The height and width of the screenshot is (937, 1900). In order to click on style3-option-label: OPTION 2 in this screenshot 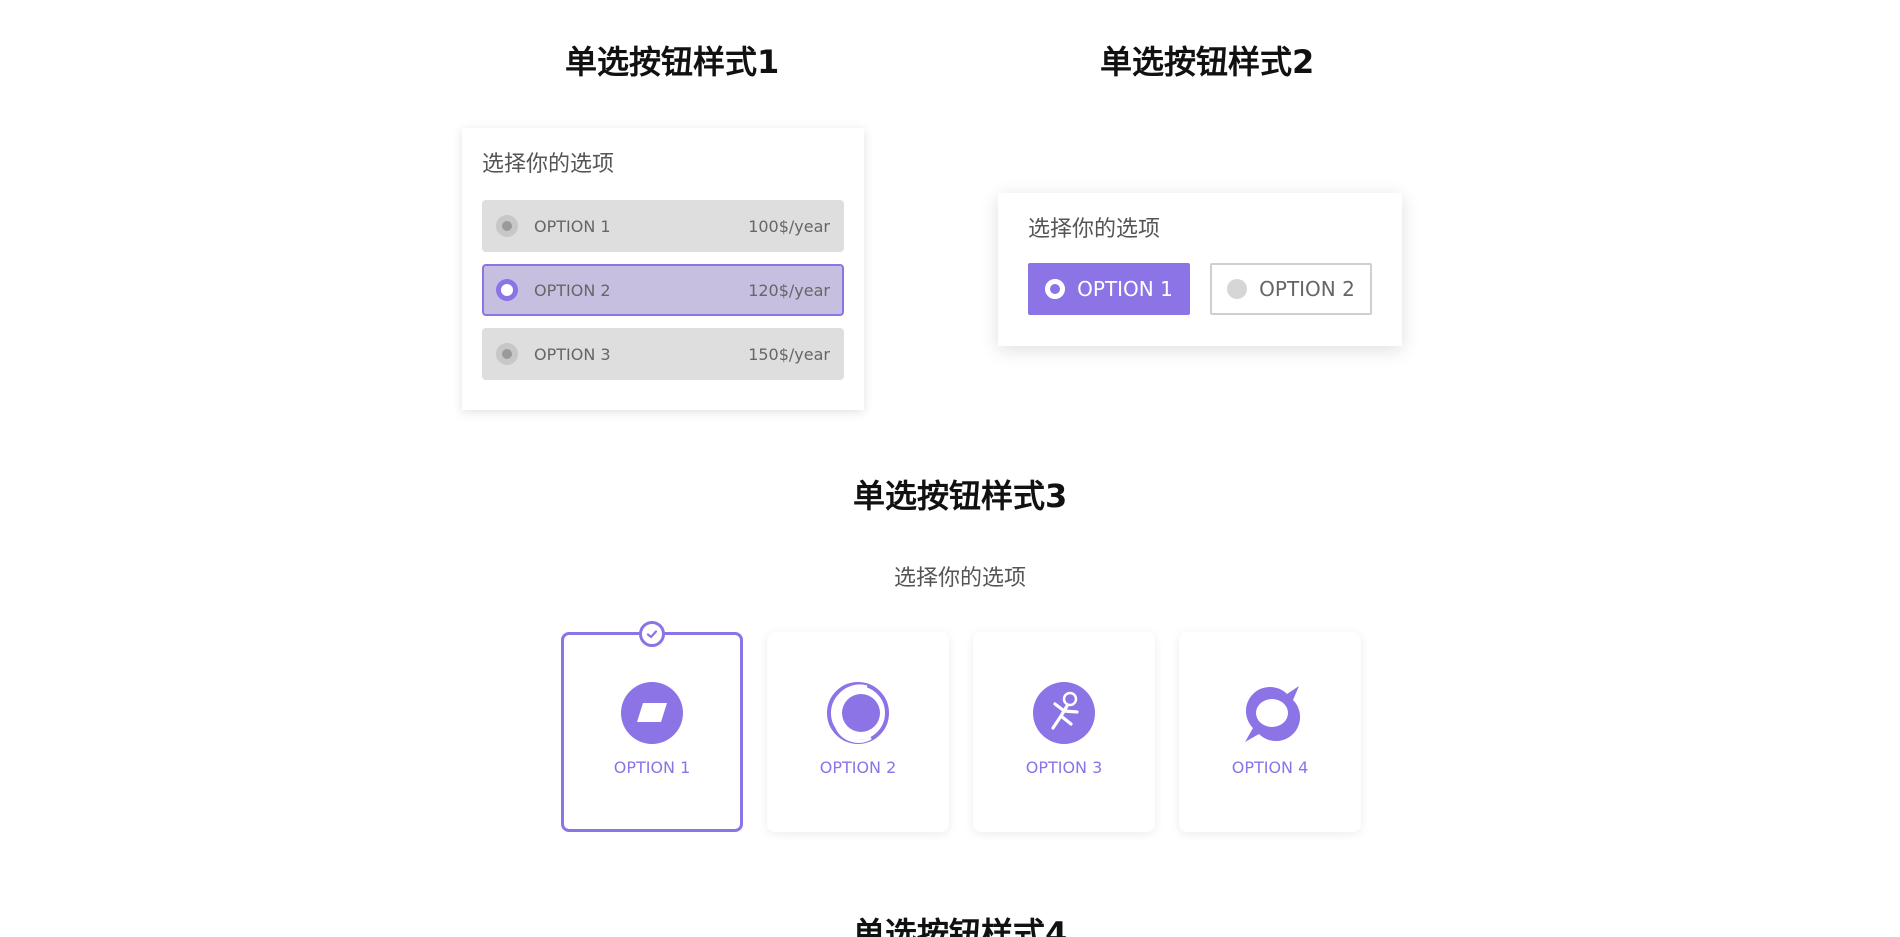, I will do `click(858, 767)`.